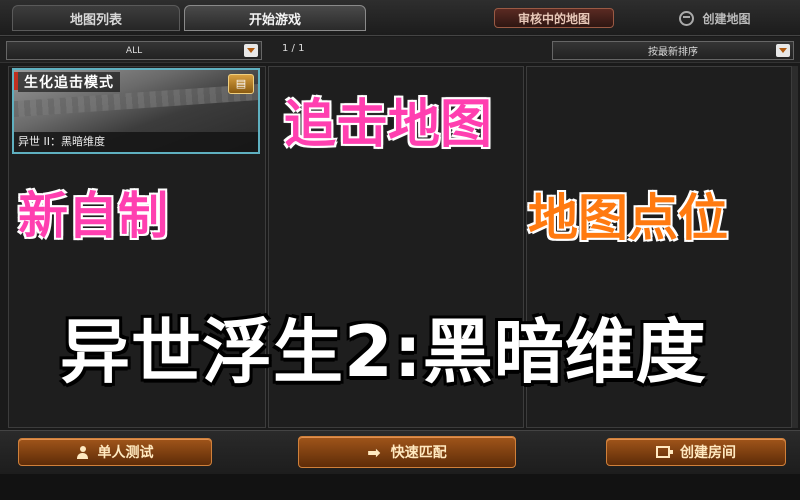 This screenshot has height=500, width=800. Describe the element at coordinates (687, 18) in the screenshot. I see `chat-bubble-icon` at that location.